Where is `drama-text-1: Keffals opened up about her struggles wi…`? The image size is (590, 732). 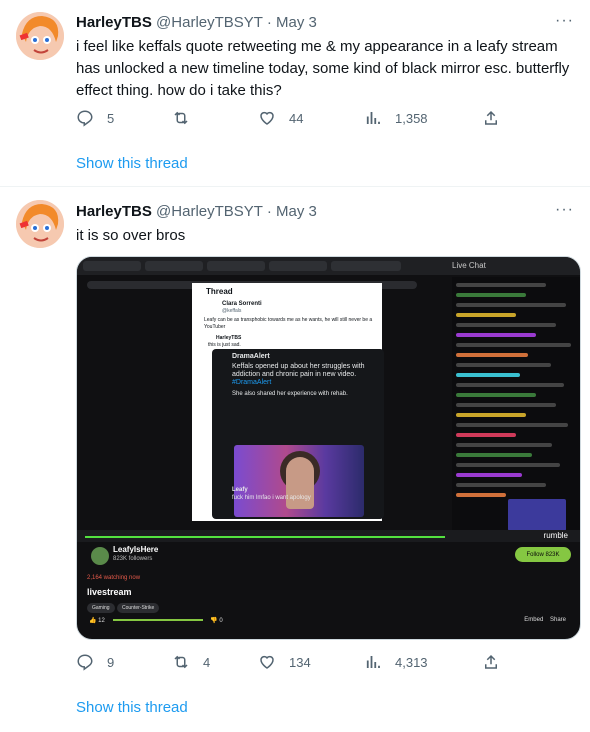 drama-text-1: Keffals opened up about her struggles wi… is located at coordinates (298, 366).